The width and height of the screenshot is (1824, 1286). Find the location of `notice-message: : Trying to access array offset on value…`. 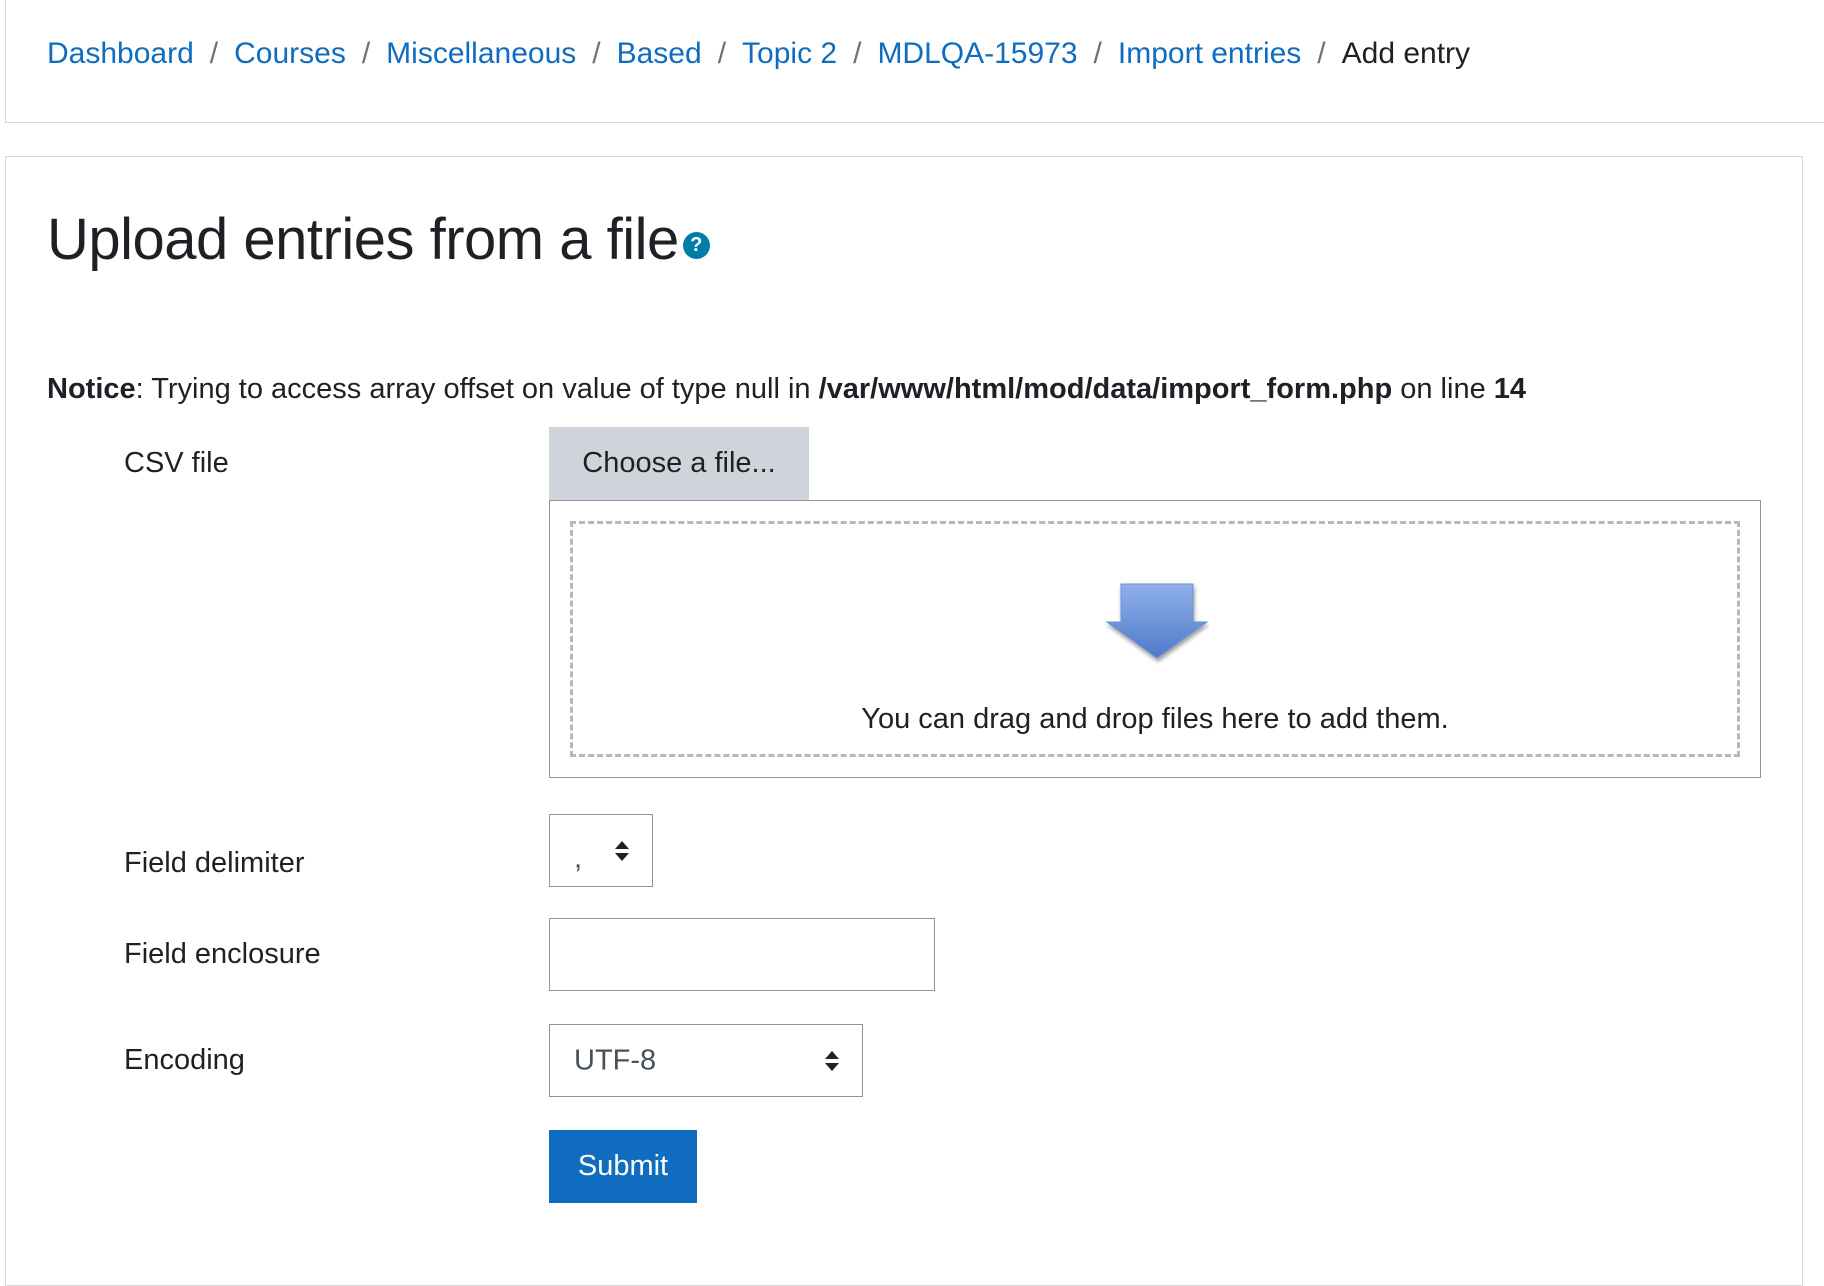

notice-message: : Trying to access array offset on value… is located at coordinates (477, 389).